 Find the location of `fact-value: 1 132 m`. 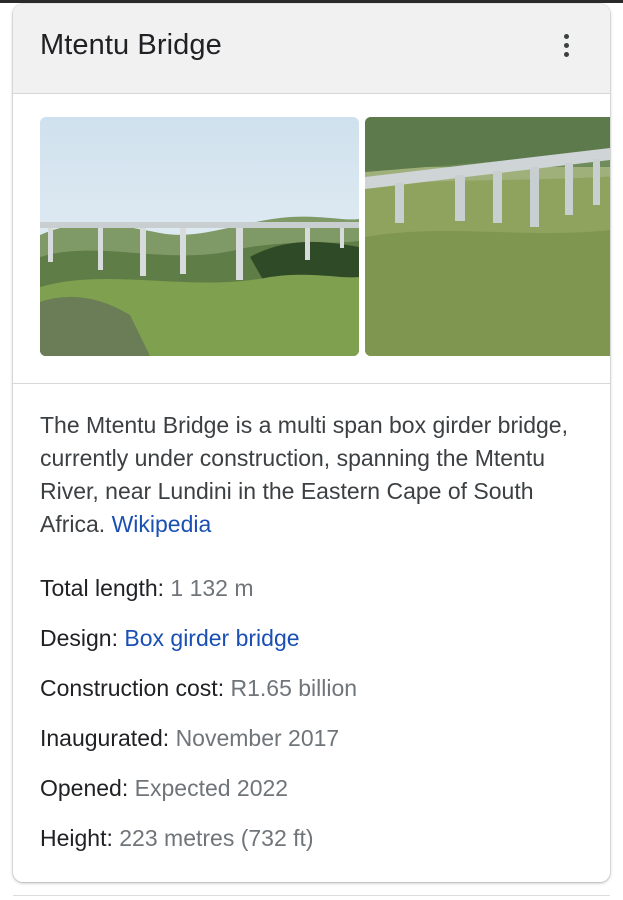

fact-value: 1 132 m is located at coordinates (212, 588).